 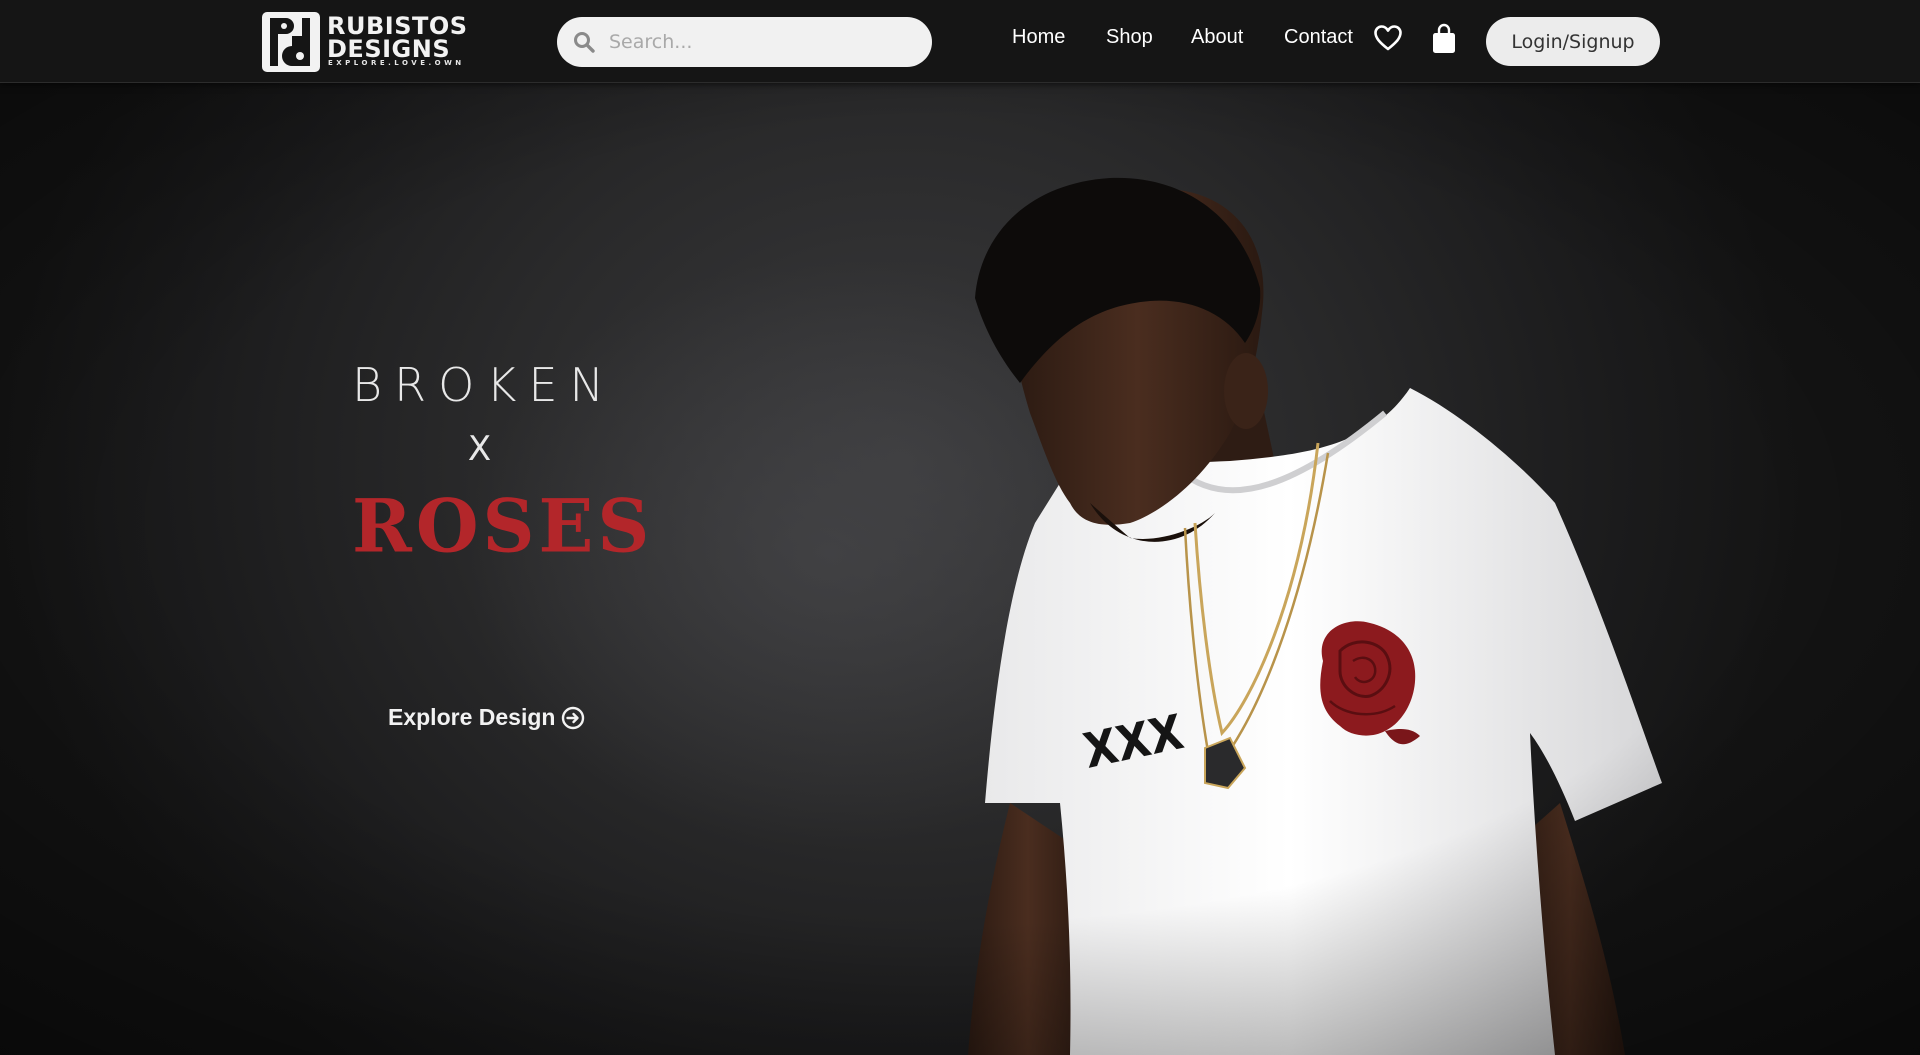 What do you see at coordinates (389, 49) in the screenshot?
I see `brand-name-line2: DESIGNS` at bounding box center [389, 49].